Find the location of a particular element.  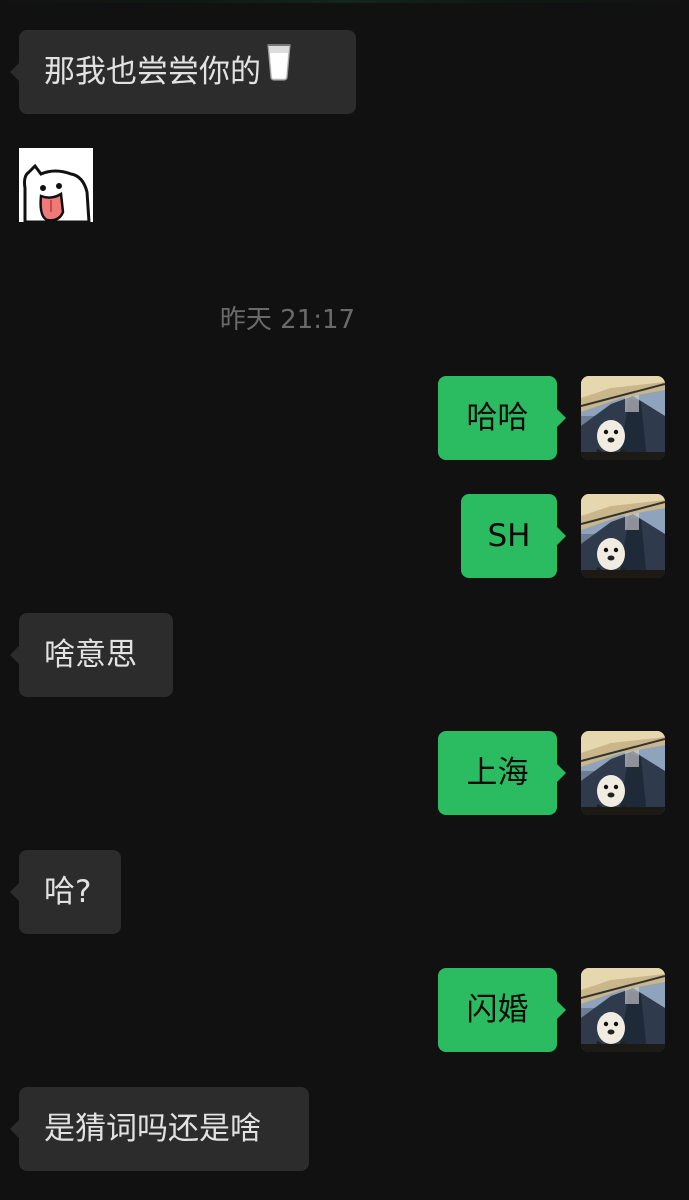

tongue-out-cat-sticker is located at coordinates (56, 185).